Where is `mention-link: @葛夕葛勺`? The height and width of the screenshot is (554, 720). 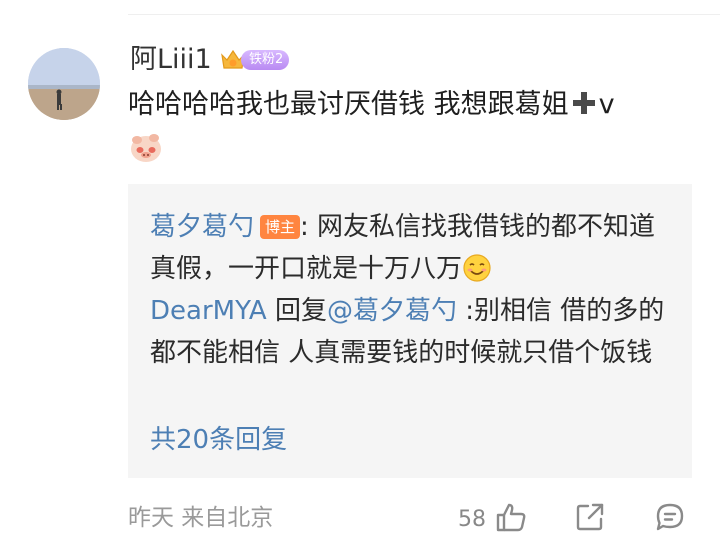 mention-link: @葛夕葛勺 is located at coordinates (392, 311).